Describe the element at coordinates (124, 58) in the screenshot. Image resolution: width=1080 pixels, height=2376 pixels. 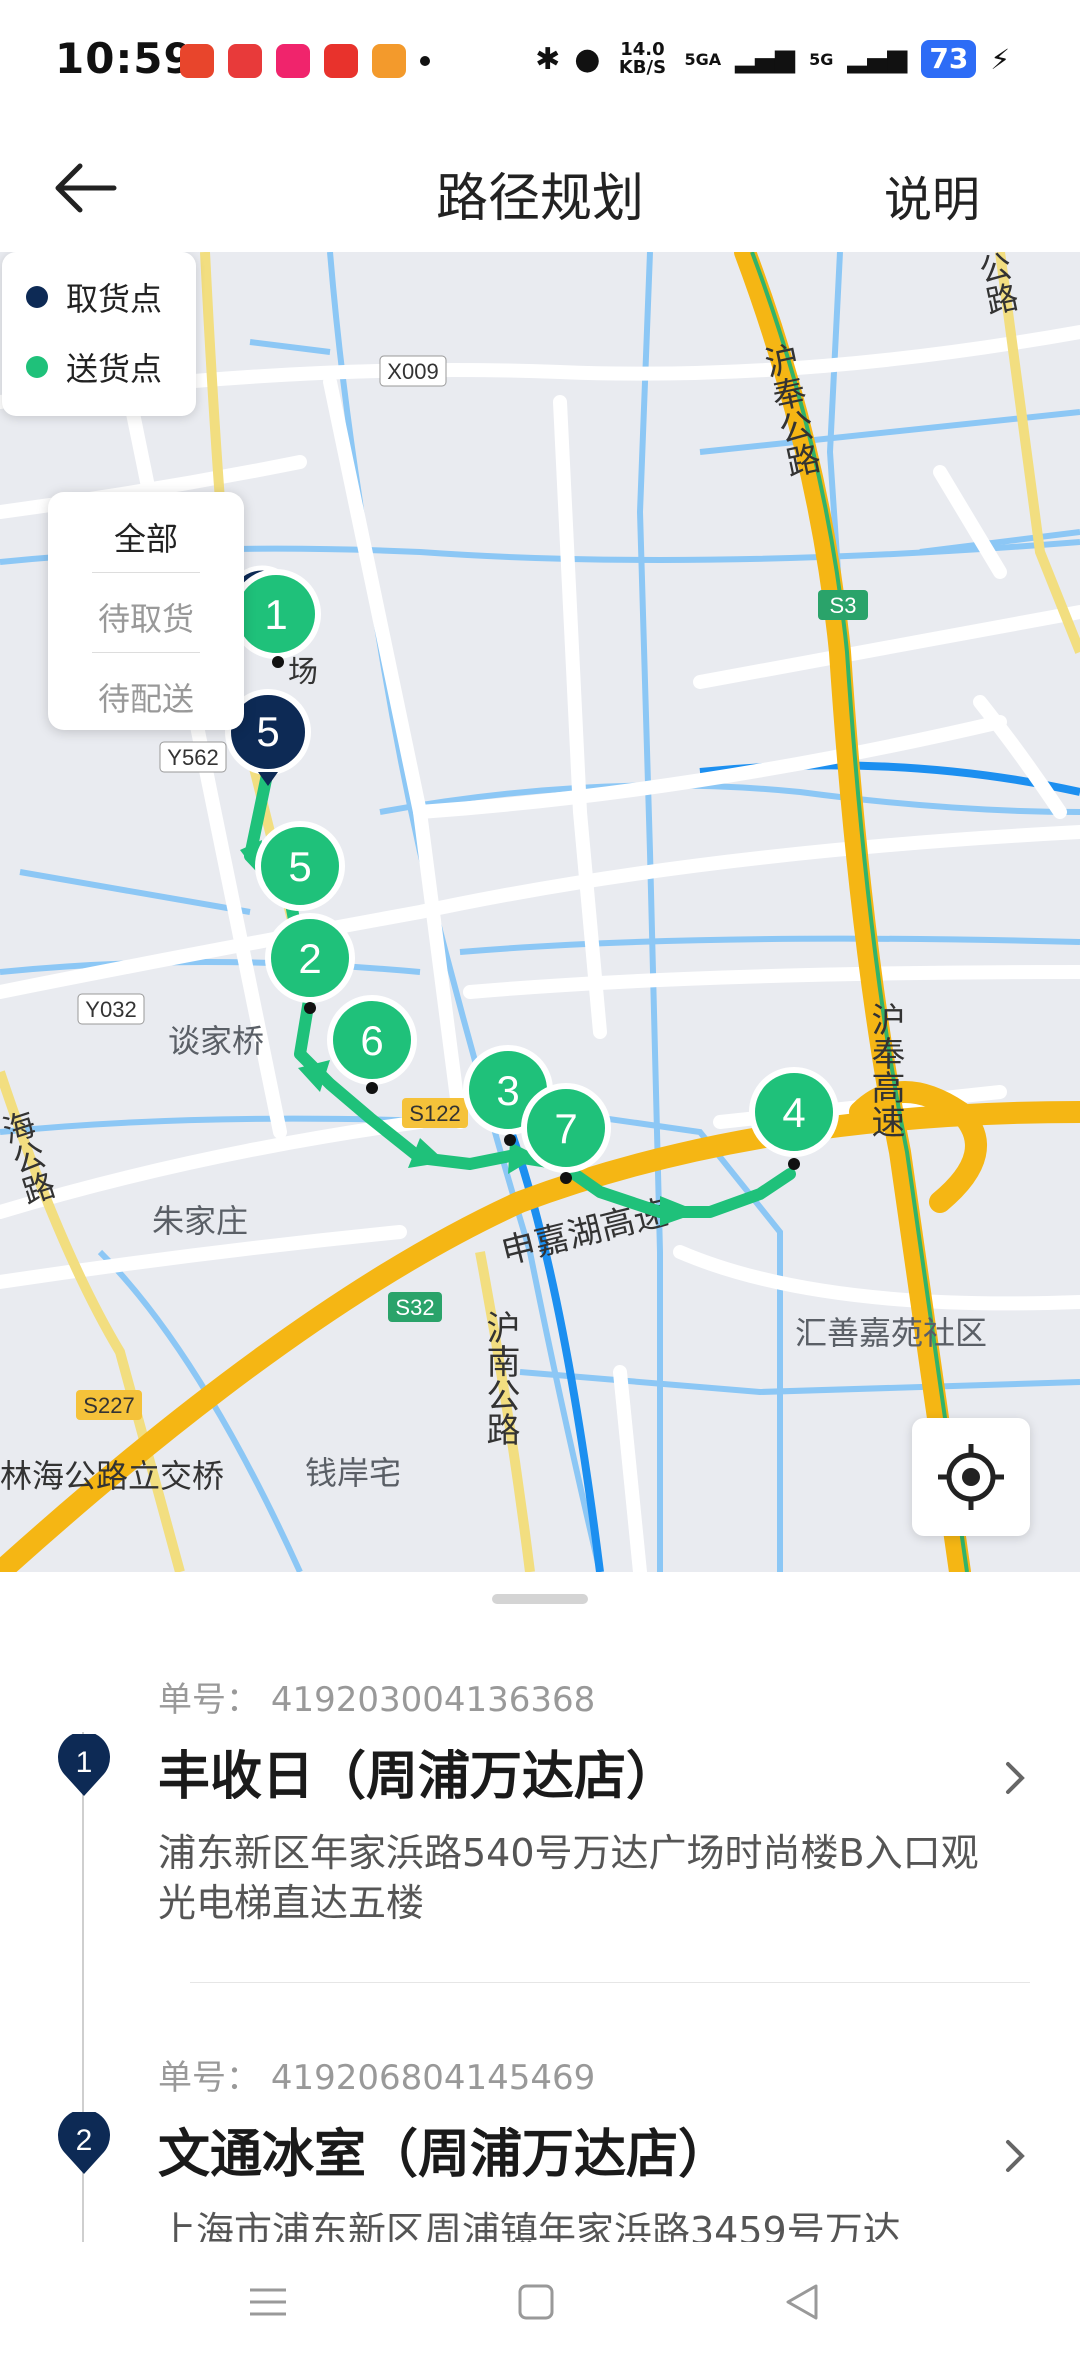
I see `status-time: 10:59` at that location.